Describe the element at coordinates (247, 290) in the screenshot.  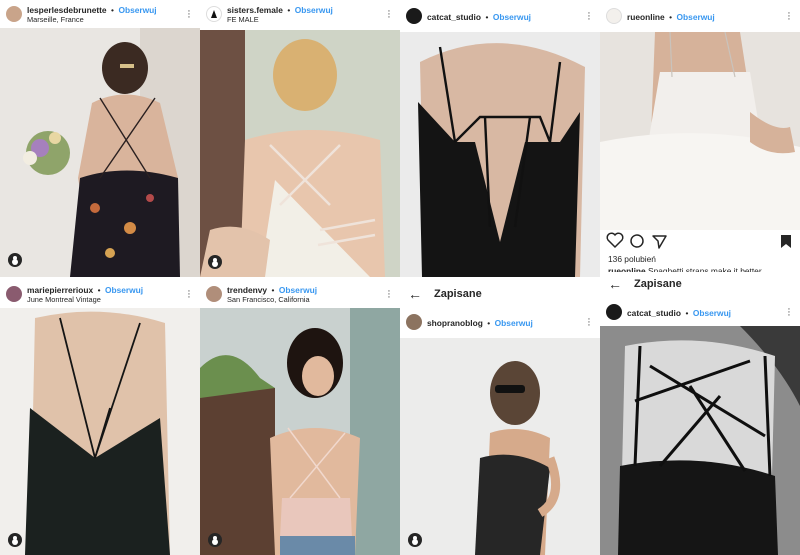
I see `username: trendenvy` at that location.